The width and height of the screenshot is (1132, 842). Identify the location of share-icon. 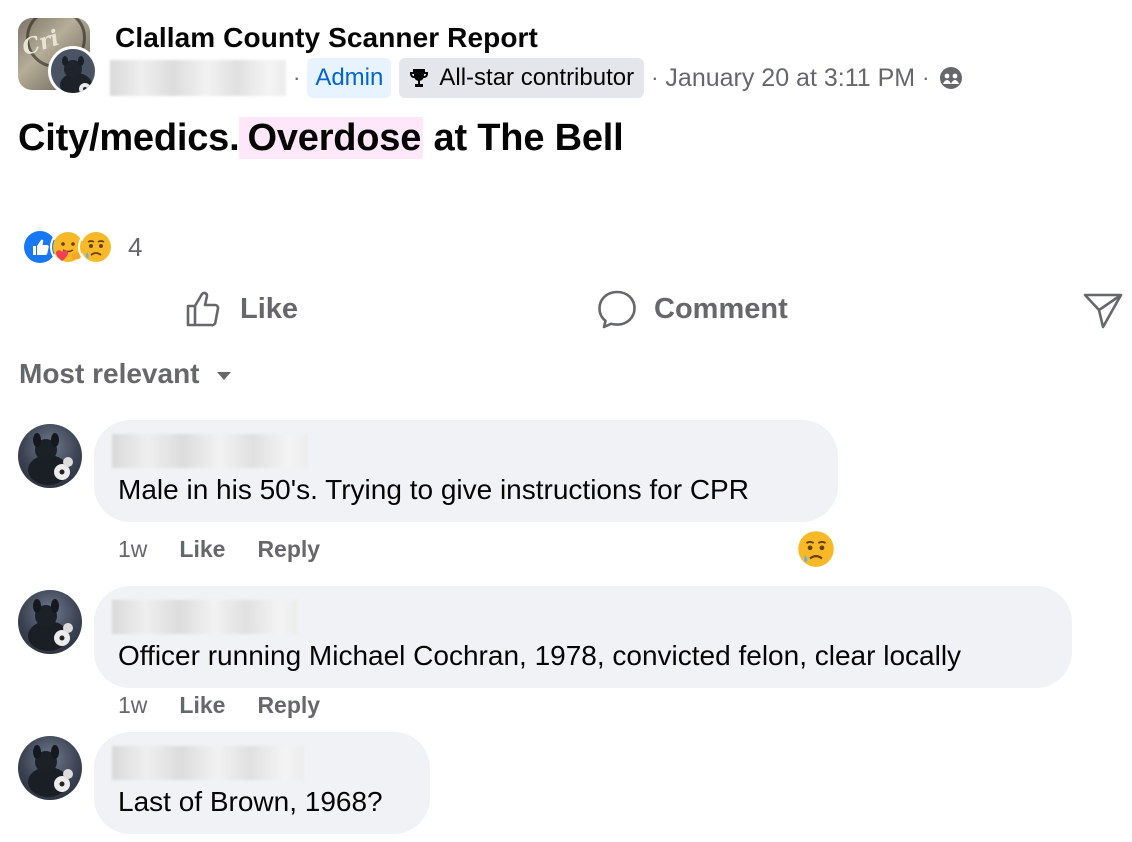
(1103, 311).